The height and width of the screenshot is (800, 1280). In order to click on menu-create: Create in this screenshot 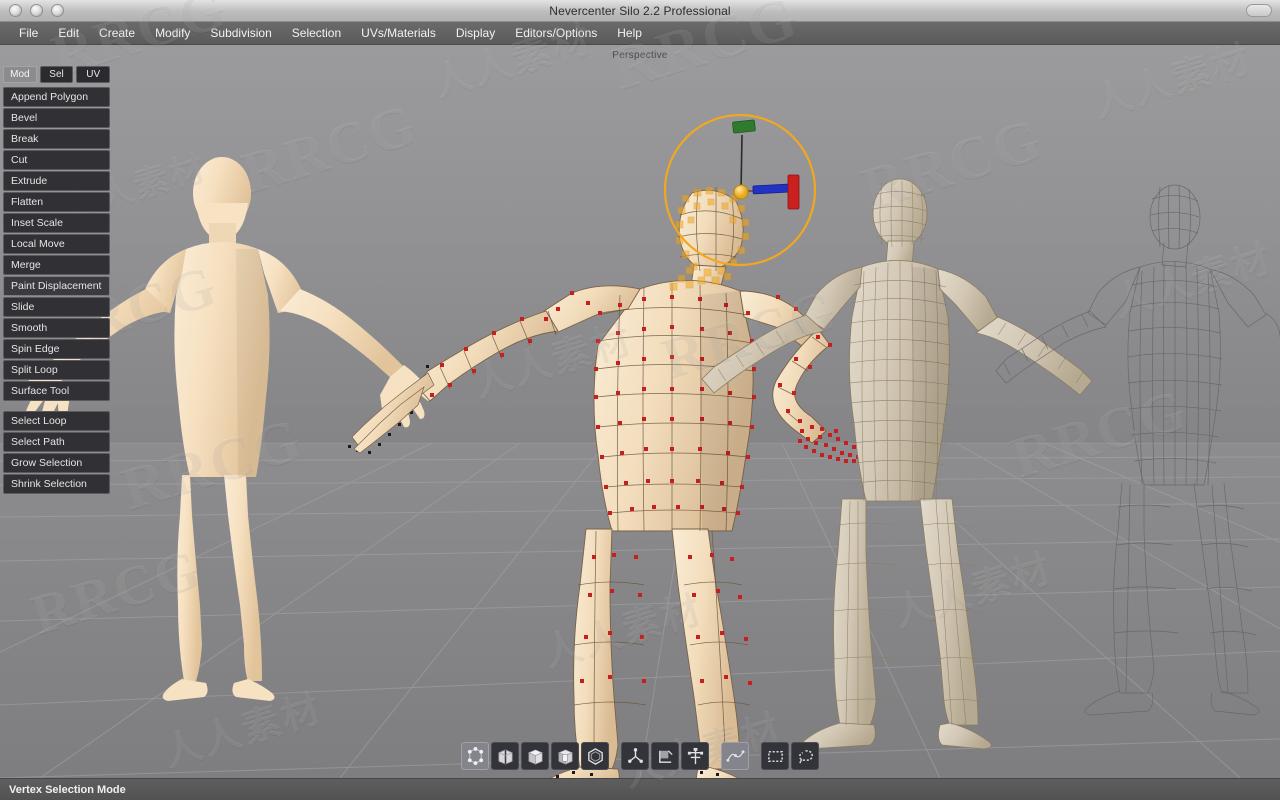, I will do `click(117, 33)`.